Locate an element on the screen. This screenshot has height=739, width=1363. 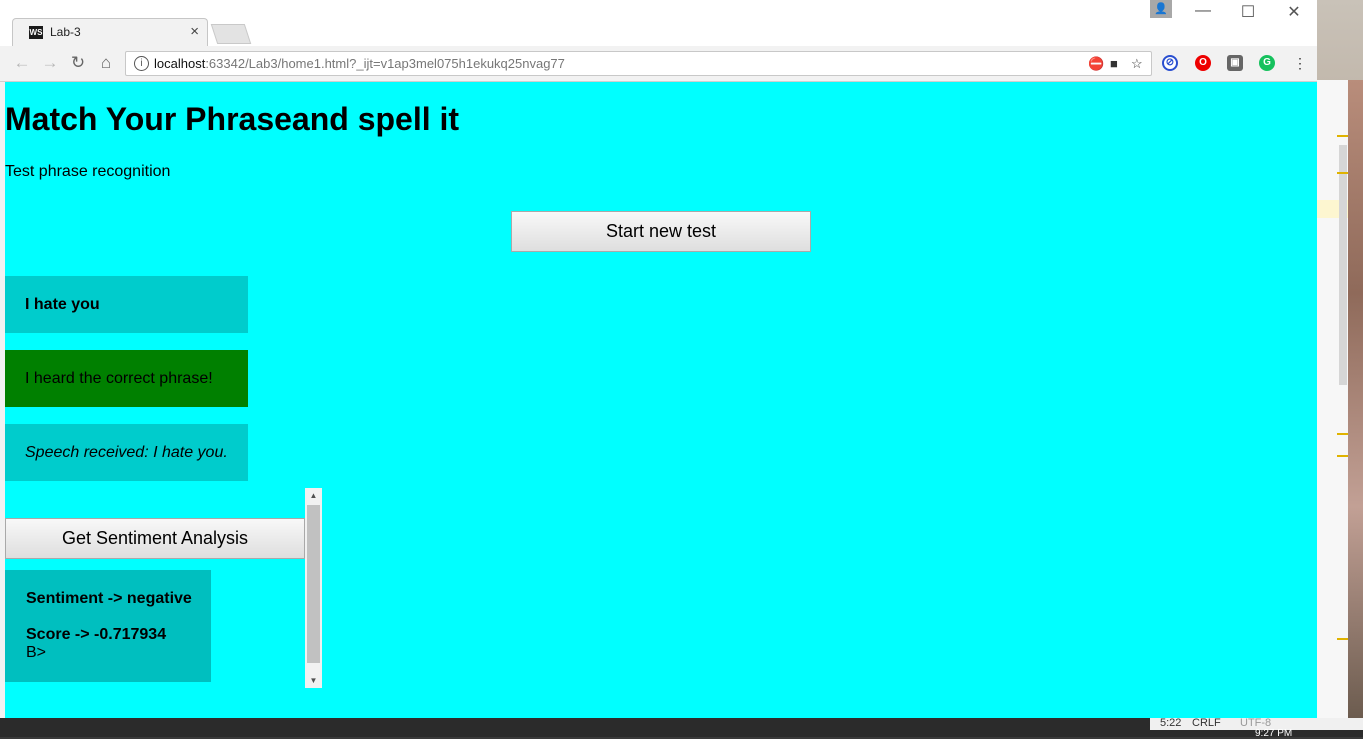
extension-icon: ▣ is located at coordinates (1235, 63).